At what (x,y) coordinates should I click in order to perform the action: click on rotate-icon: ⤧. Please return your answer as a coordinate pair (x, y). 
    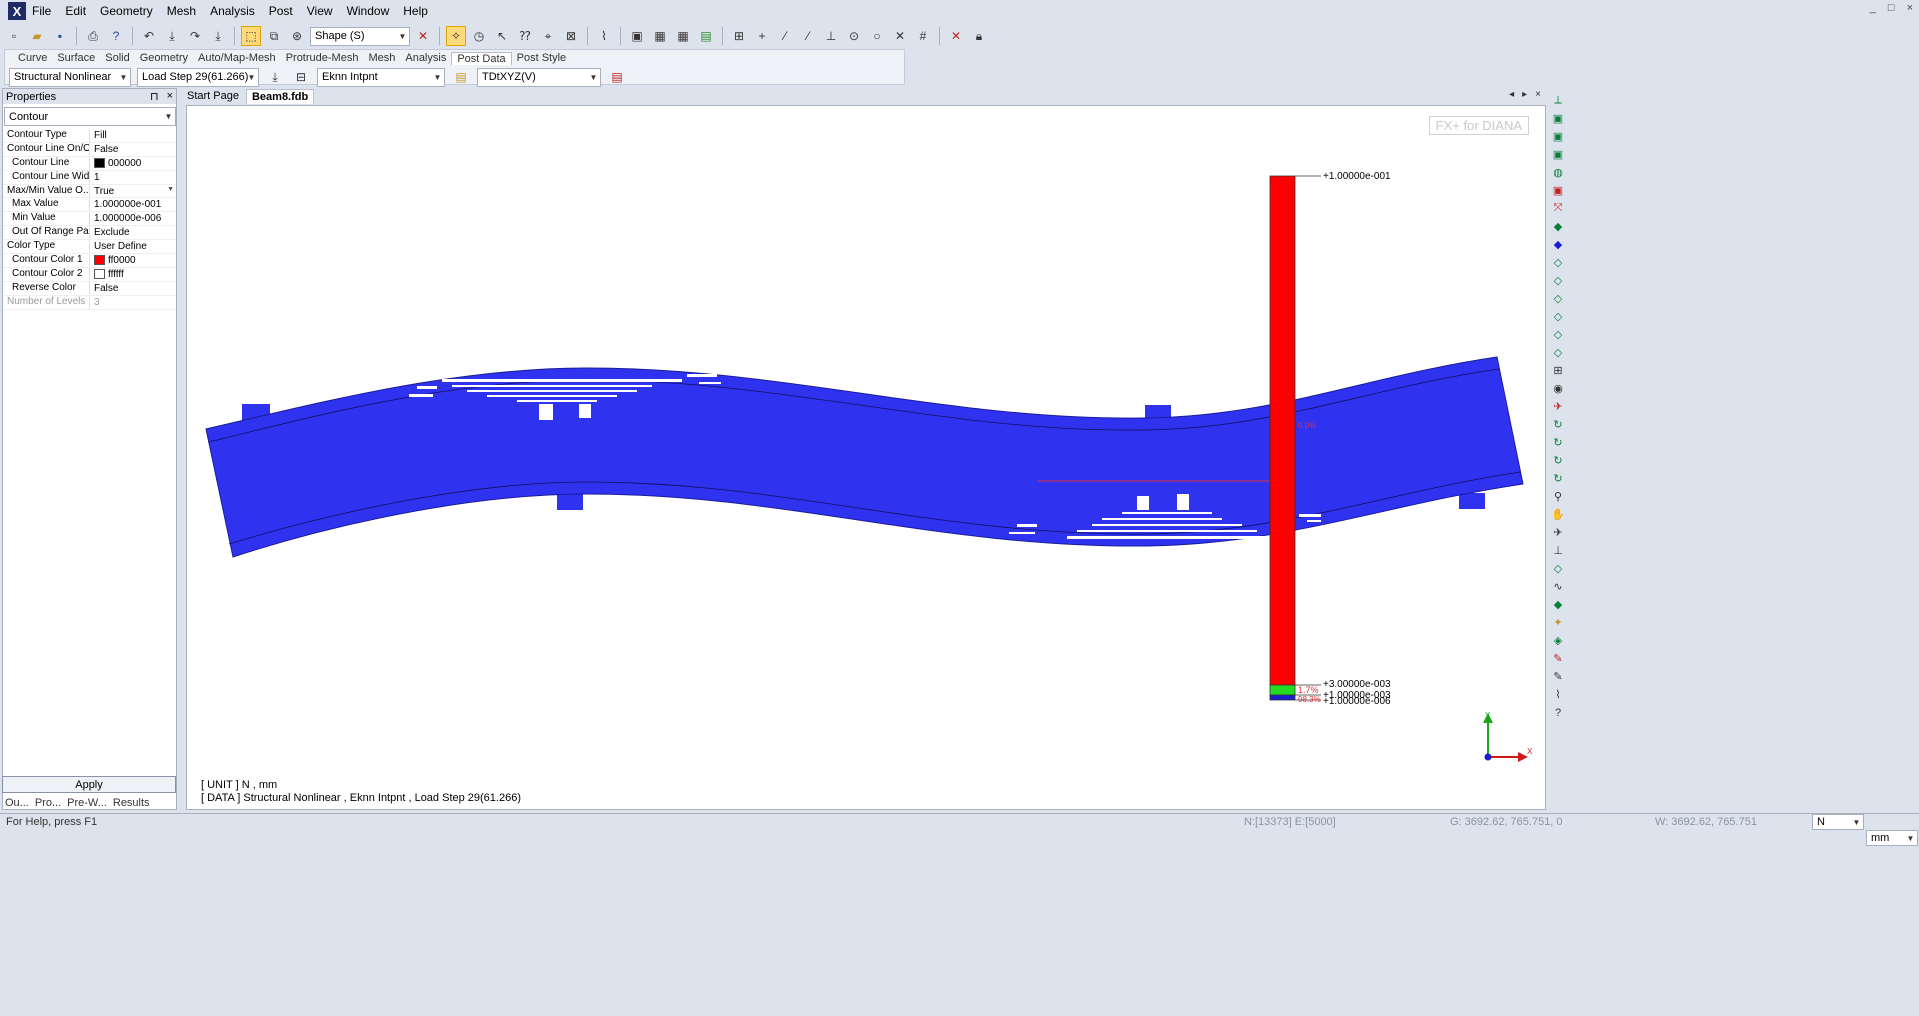
    Looking at the image, I should click on (1558, 208).